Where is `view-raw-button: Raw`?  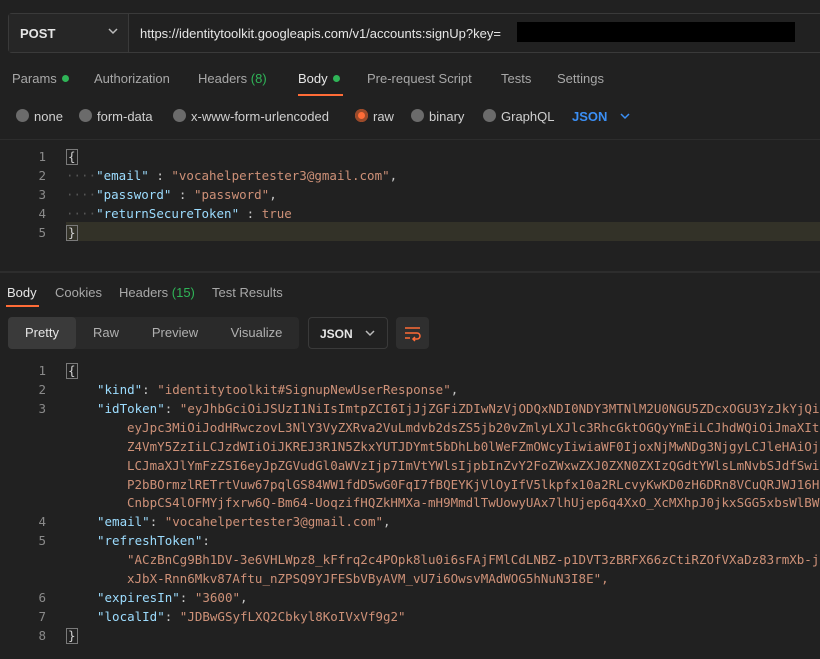
view-raw-button: Raw is located at coordinates (106, 333).